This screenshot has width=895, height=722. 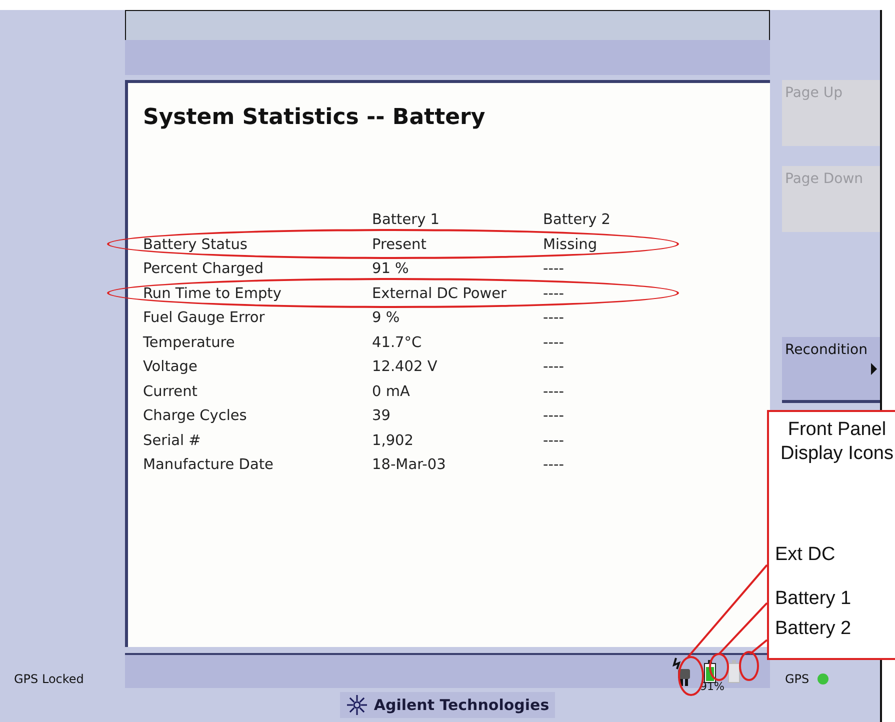 I want to click on row-label: Manufacture Date, so click(x=208, y=465).